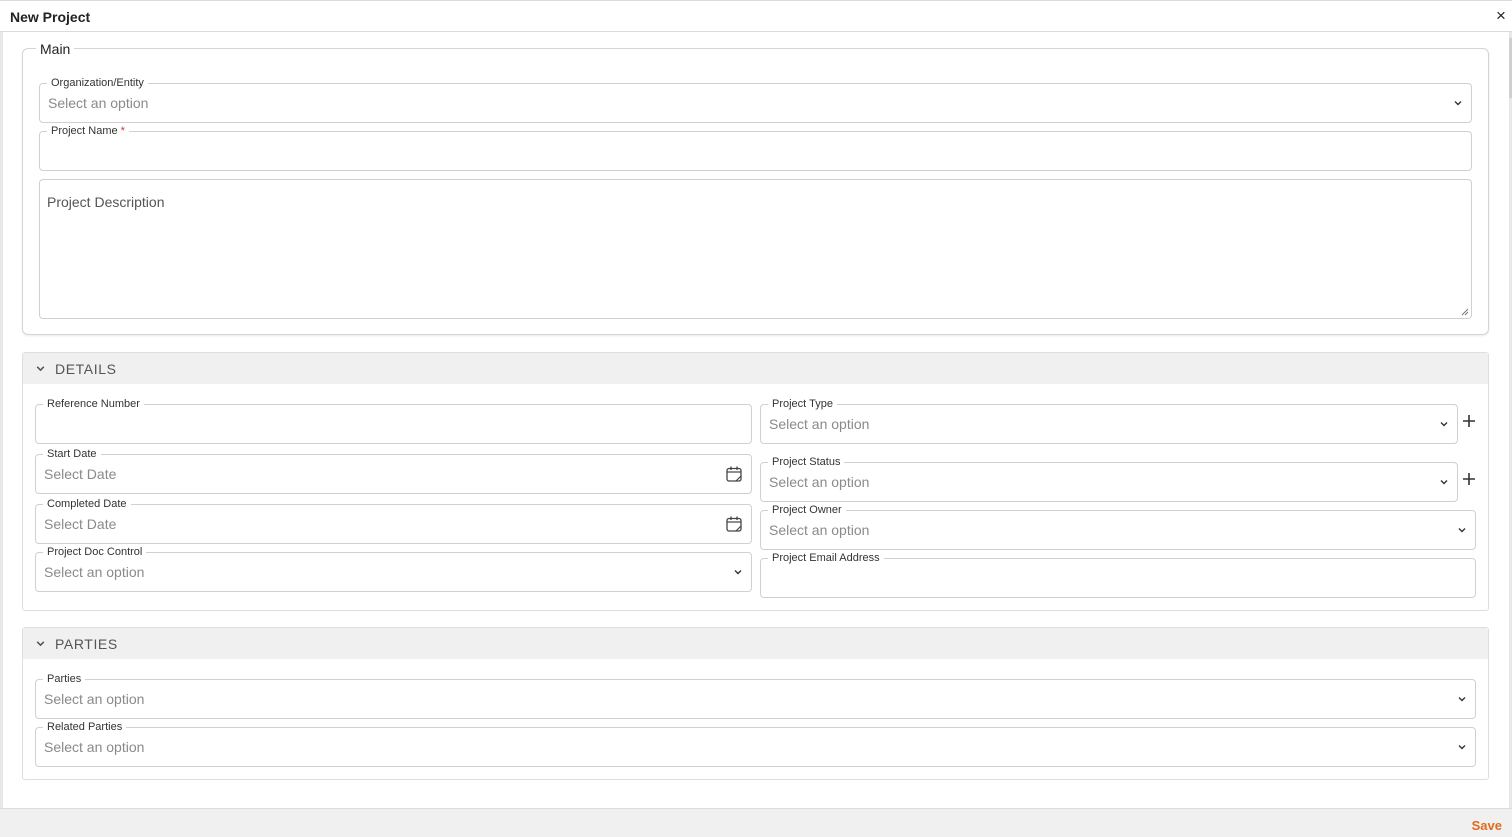 This screenshot has width=1512, height=837. What do you see at coordinates (1469, 421) in the screenshot?
I see `add-project-type-plus-icon` at bounding box center [1469, 421].